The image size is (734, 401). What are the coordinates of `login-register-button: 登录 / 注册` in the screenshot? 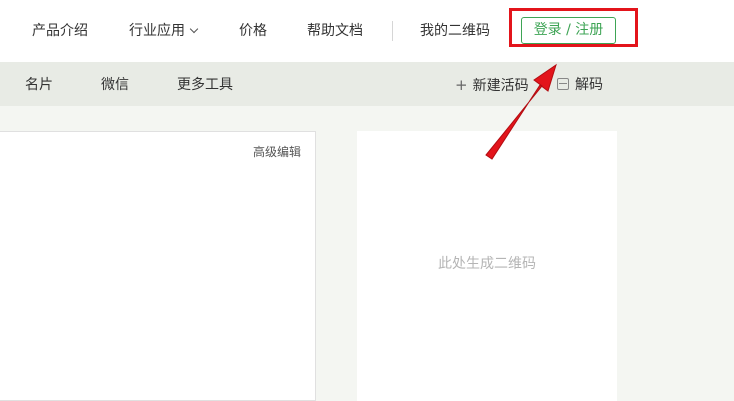 It's located at (568, 30).